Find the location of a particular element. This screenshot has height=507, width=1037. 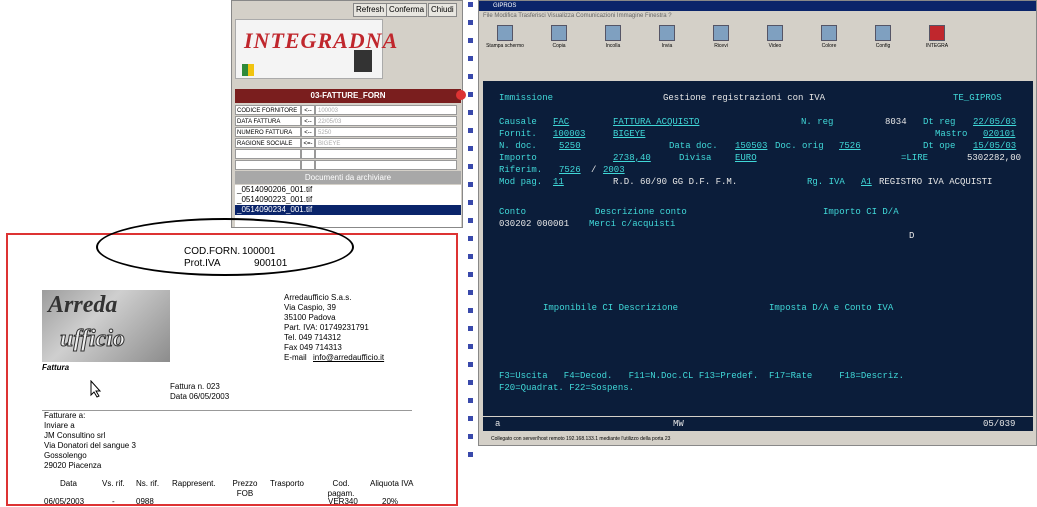

mastro-label: Mastro is located at coordinates (951, 134).